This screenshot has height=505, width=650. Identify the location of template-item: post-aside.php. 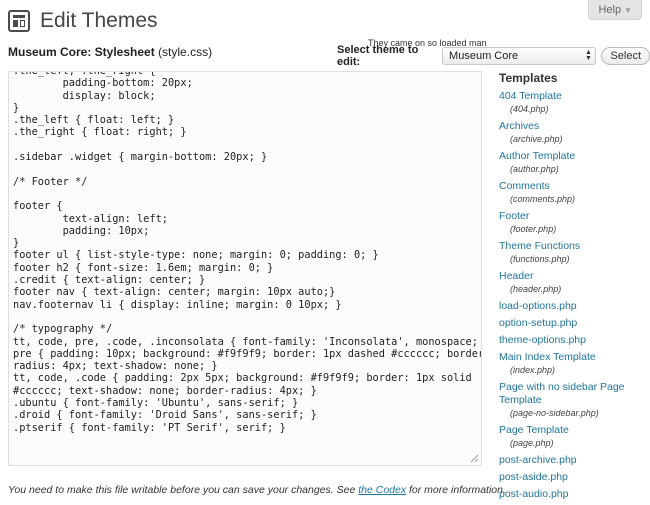
(574, 477).